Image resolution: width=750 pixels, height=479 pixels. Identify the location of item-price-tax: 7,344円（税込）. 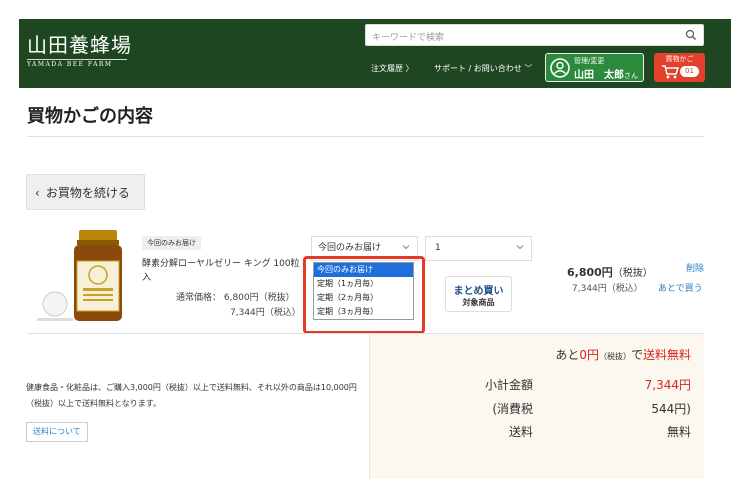
(607, 289).